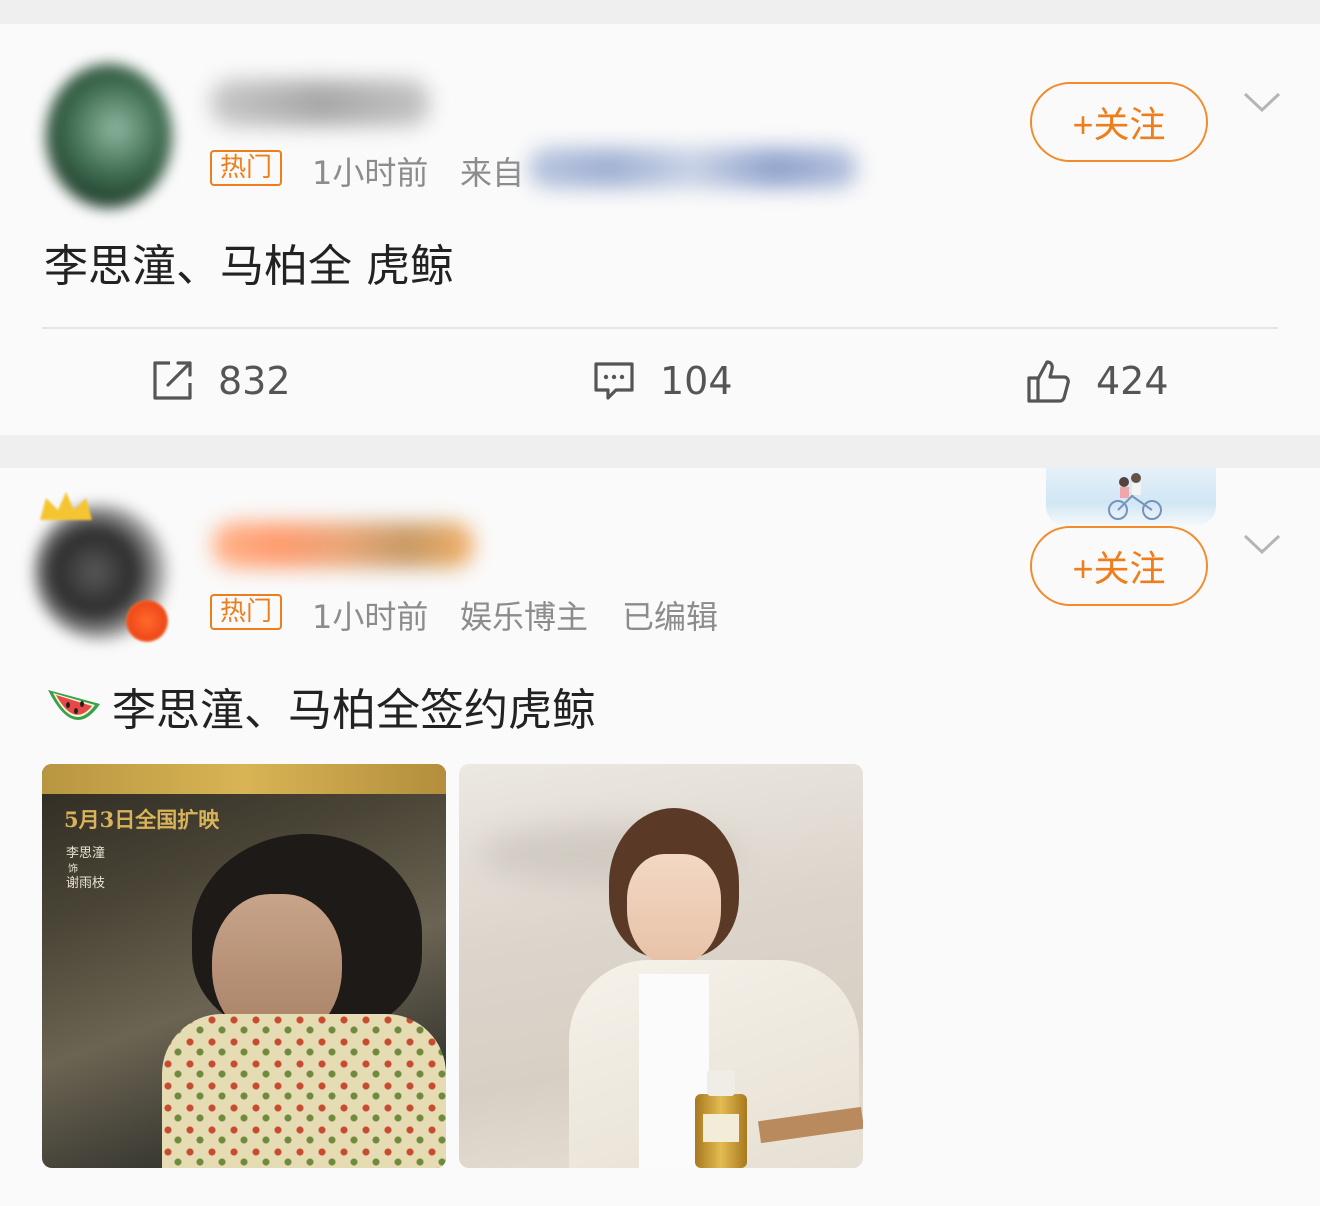 Image resolution: width=1320 pixels, height=1206 pixels. I want to click on source-prefix: 来自, so click(492, 173).